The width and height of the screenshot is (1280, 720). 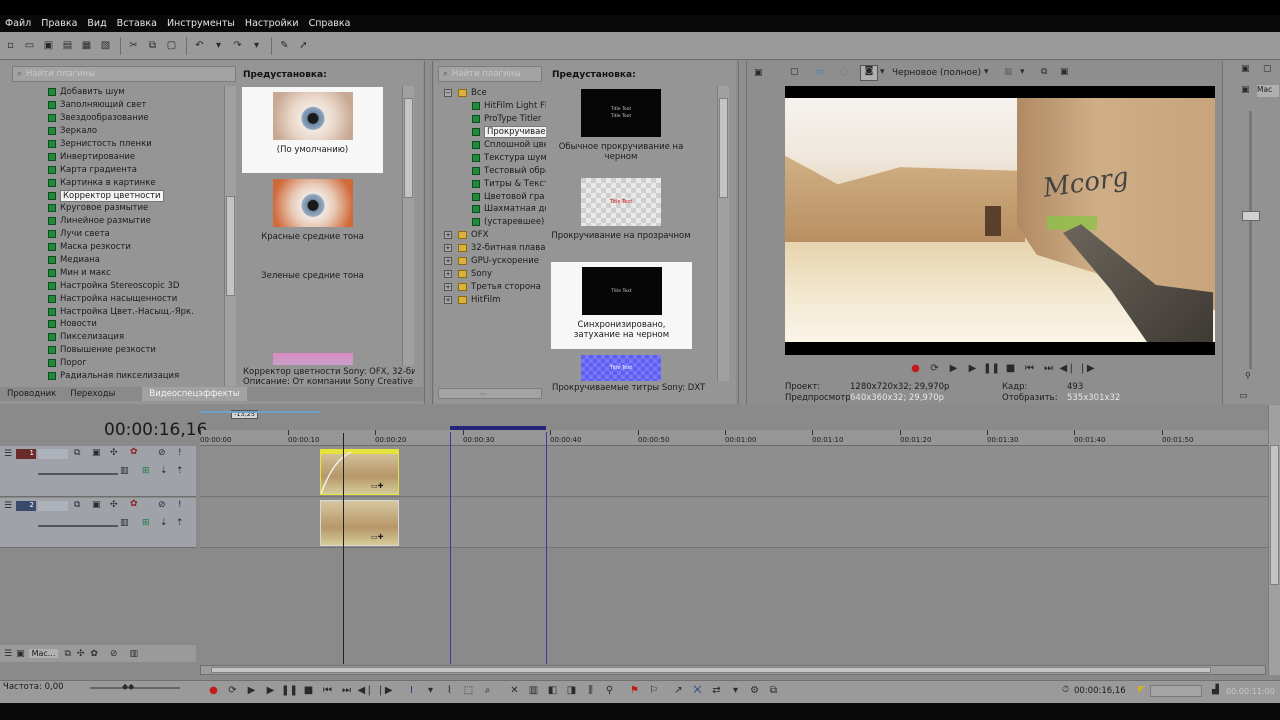 I want to click on list-item-selected: Прокручиваем, so click(x=495, y=132).